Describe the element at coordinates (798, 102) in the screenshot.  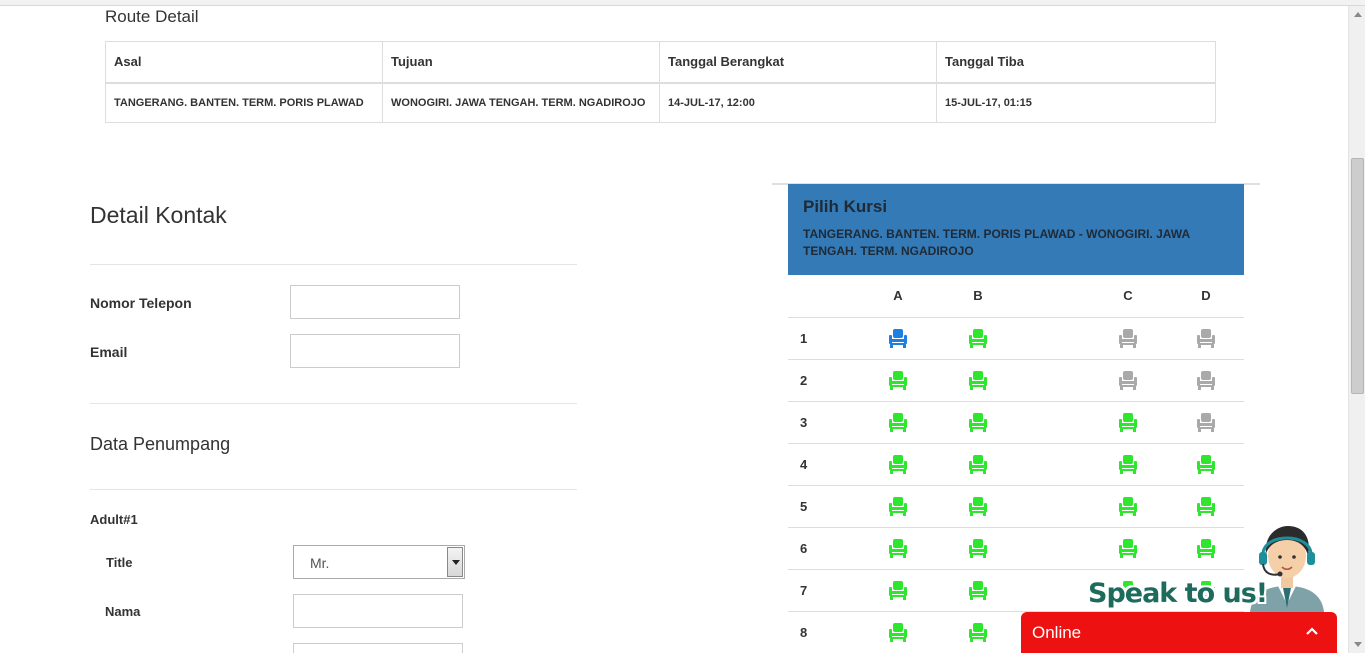
I see `route-berangkat: 14-JUL-17, 12:00` at that location.